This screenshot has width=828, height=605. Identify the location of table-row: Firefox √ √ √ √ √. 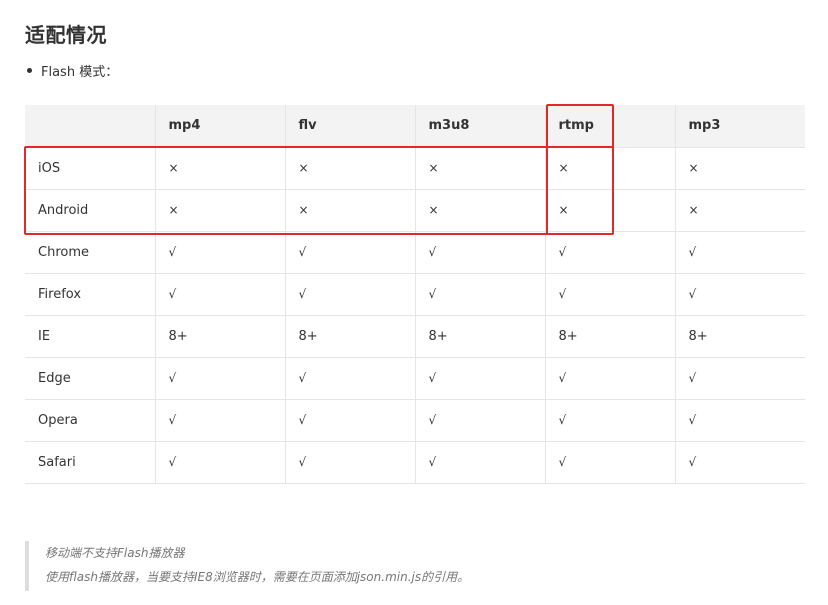
(415, 294).